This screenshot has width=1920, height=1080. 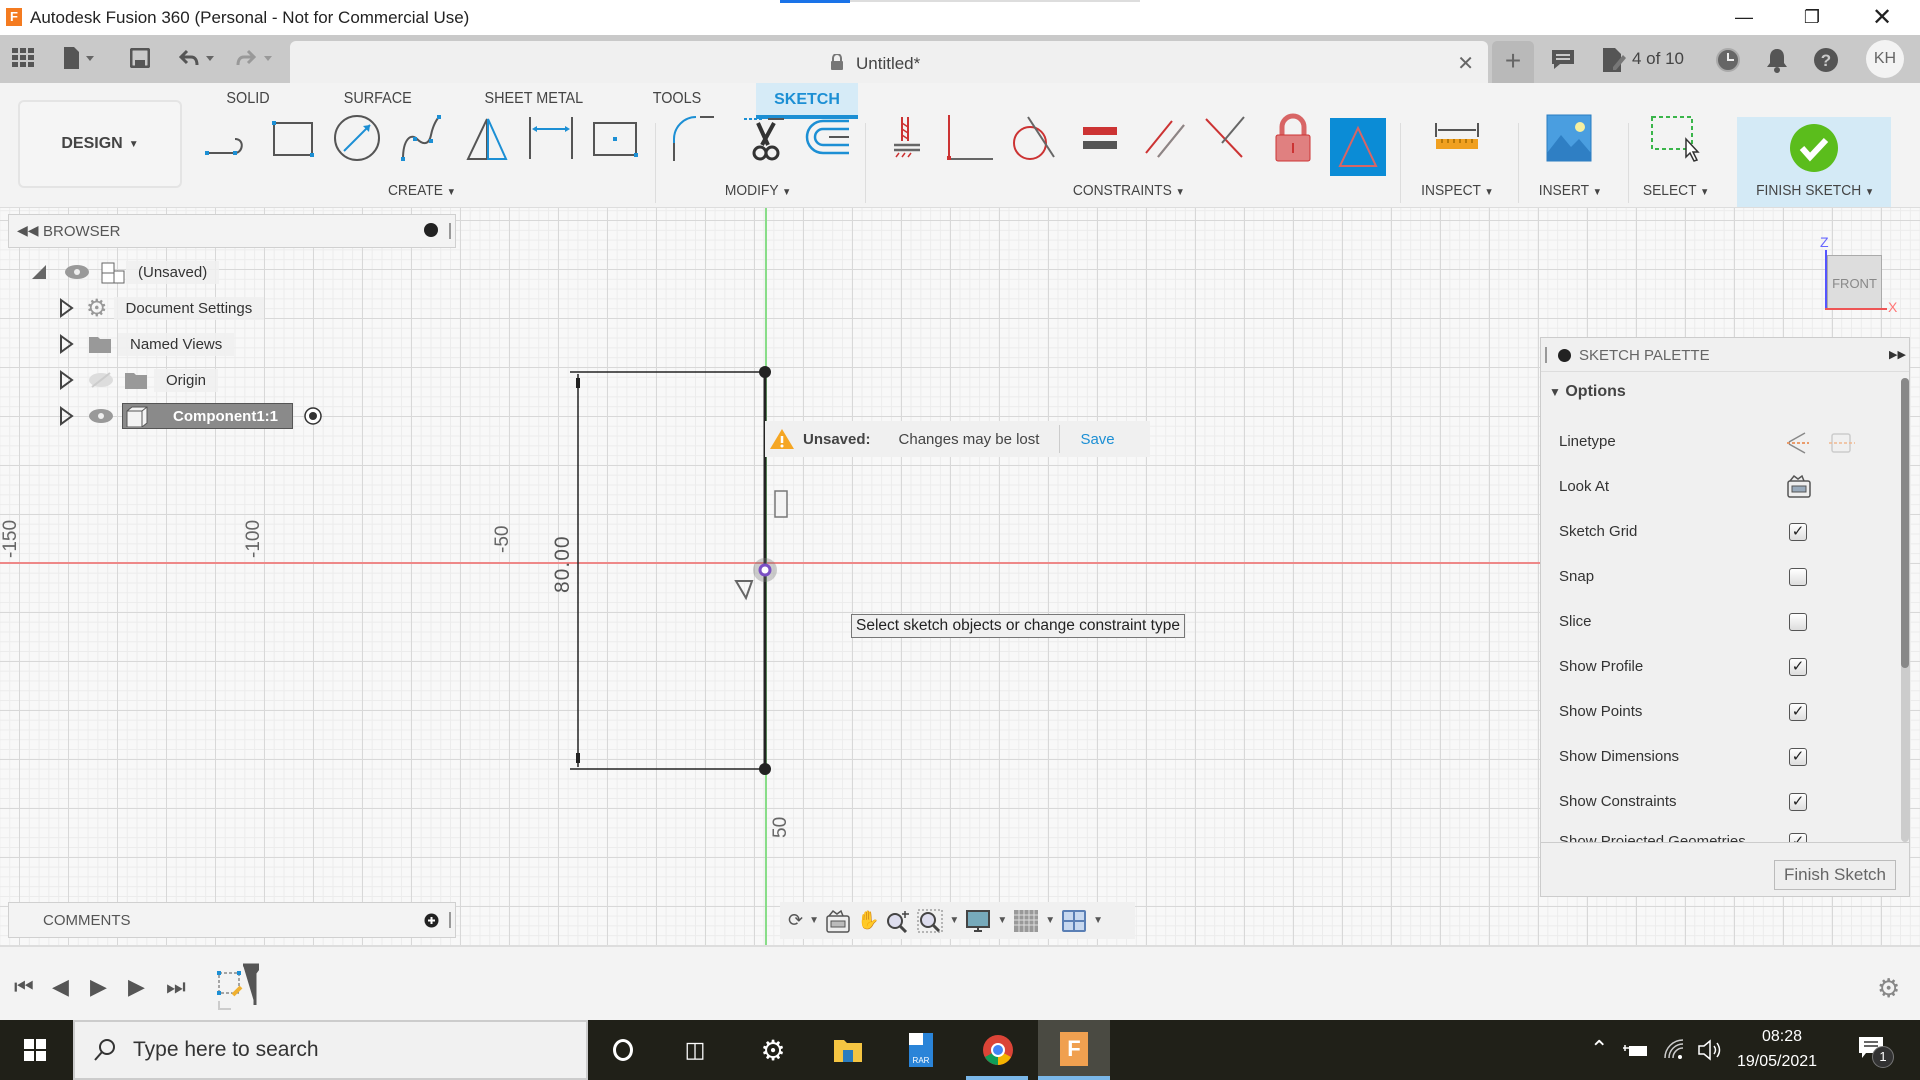 What do you see at coordinates (1587, 392) in the screenshot?
I see `options-section-toggle: ▼ Options` at bounding box center [1587, 392].